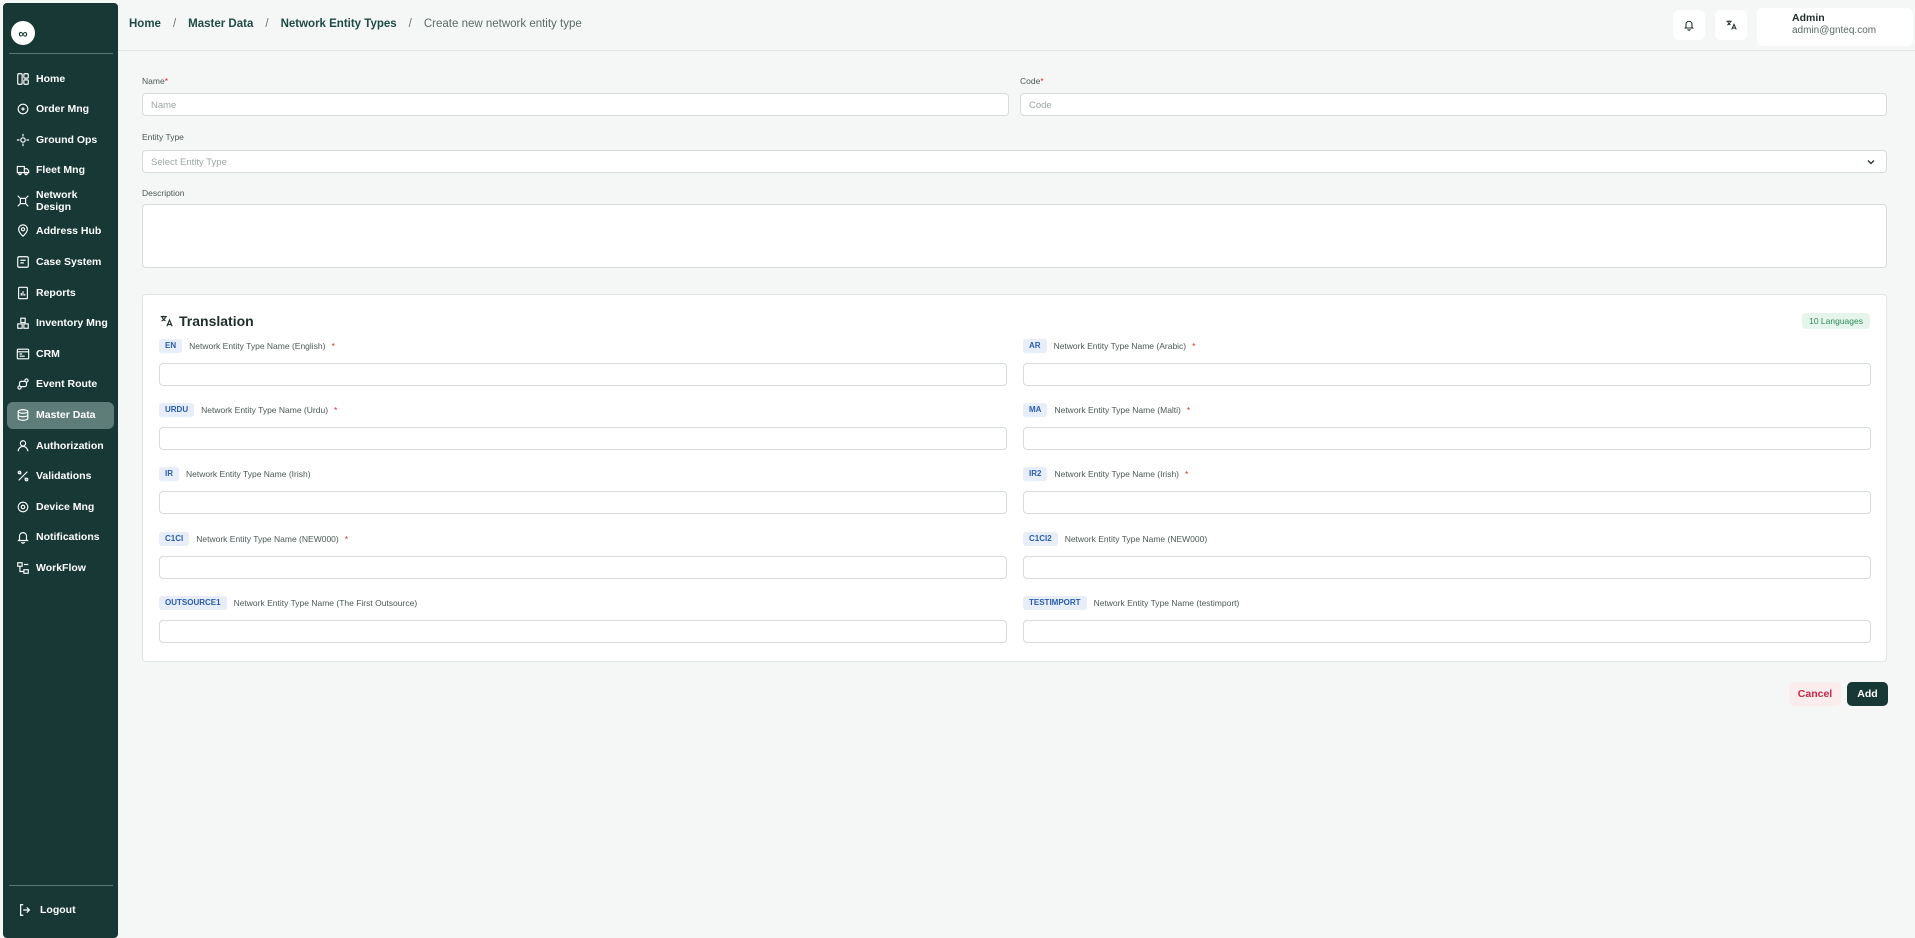 This screenshot has height=938, width=1915. I want to click on translation-input-en, so click(583, 374).